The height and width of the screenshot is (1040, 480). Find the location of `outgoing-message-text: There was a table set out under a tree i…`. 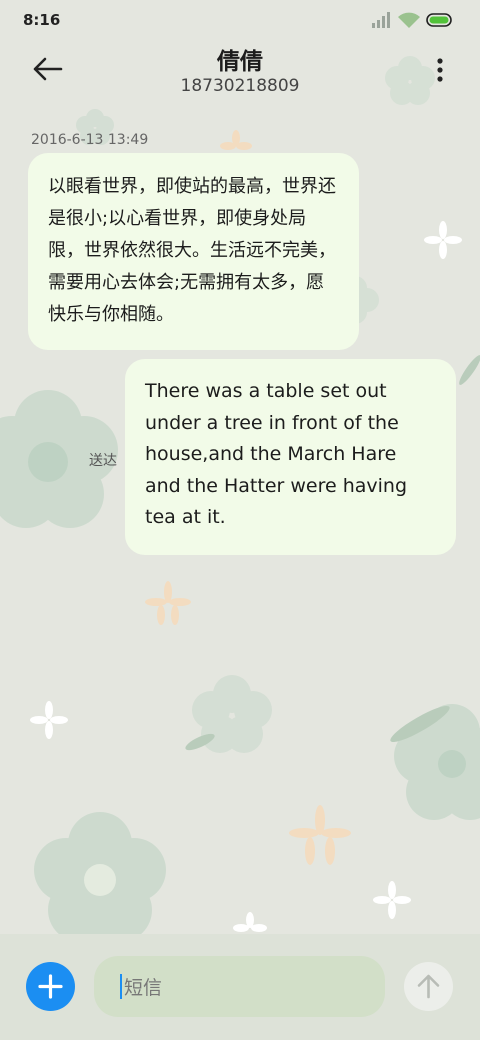

outgoing-message-text: There was a table set out under a tree i… is located at coordinates (276, 454).